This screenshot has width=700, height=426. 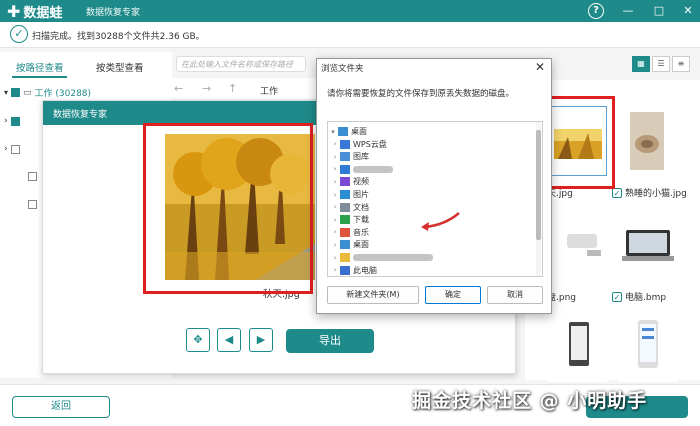 I want to click on dialog-tree-item: ▾ 桌面, so click(x=430, y=131).